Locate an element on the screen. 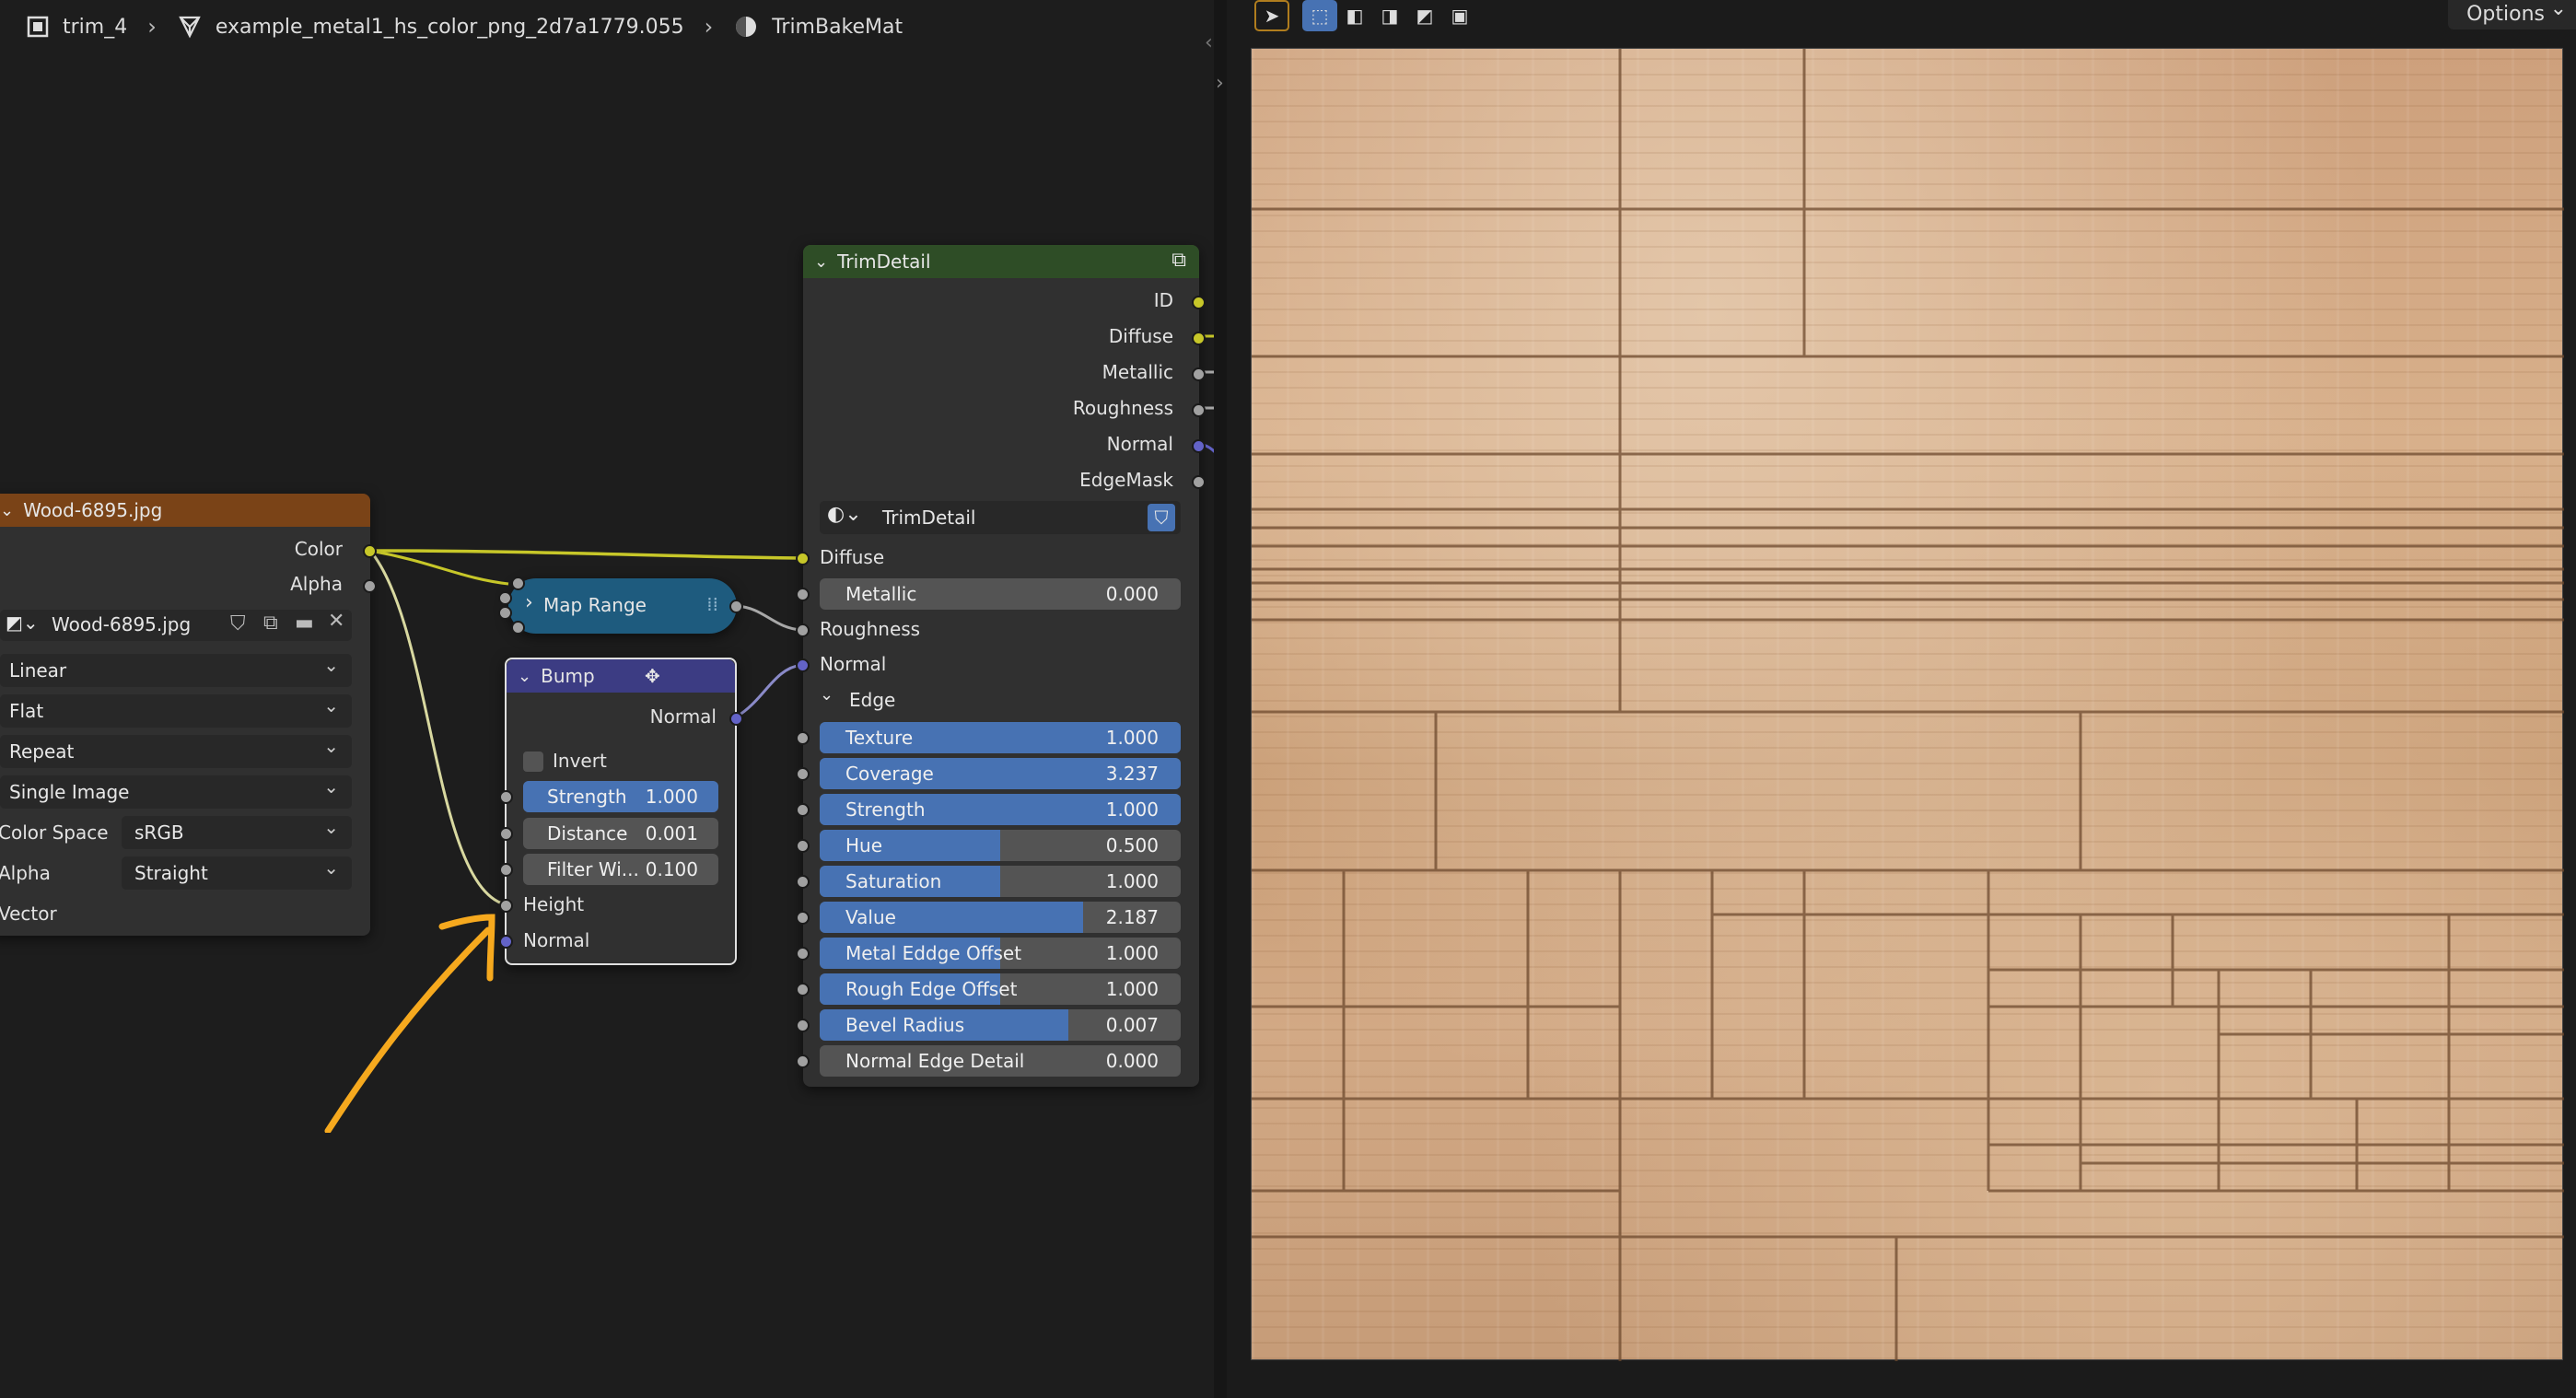 The height and width of the screenshot is (1398, 2576). options-dropdown: Options is located at coordinates (2512, 14).